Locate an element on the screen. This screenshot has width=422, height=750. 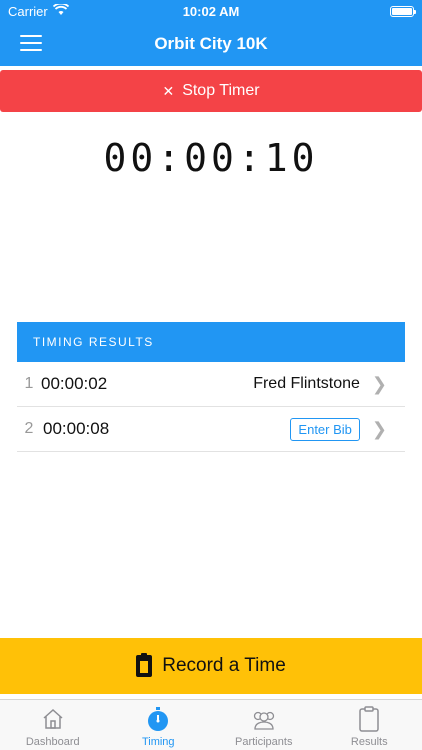
row-time: 00:00:08 is located at coordinates (76, 428).